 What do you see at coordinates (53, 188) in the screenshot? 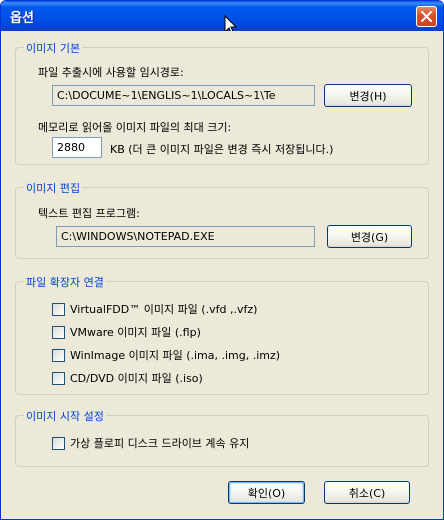
I see `group-image-edit-legend: 이미지 편집` at bounding box center [53, 188].